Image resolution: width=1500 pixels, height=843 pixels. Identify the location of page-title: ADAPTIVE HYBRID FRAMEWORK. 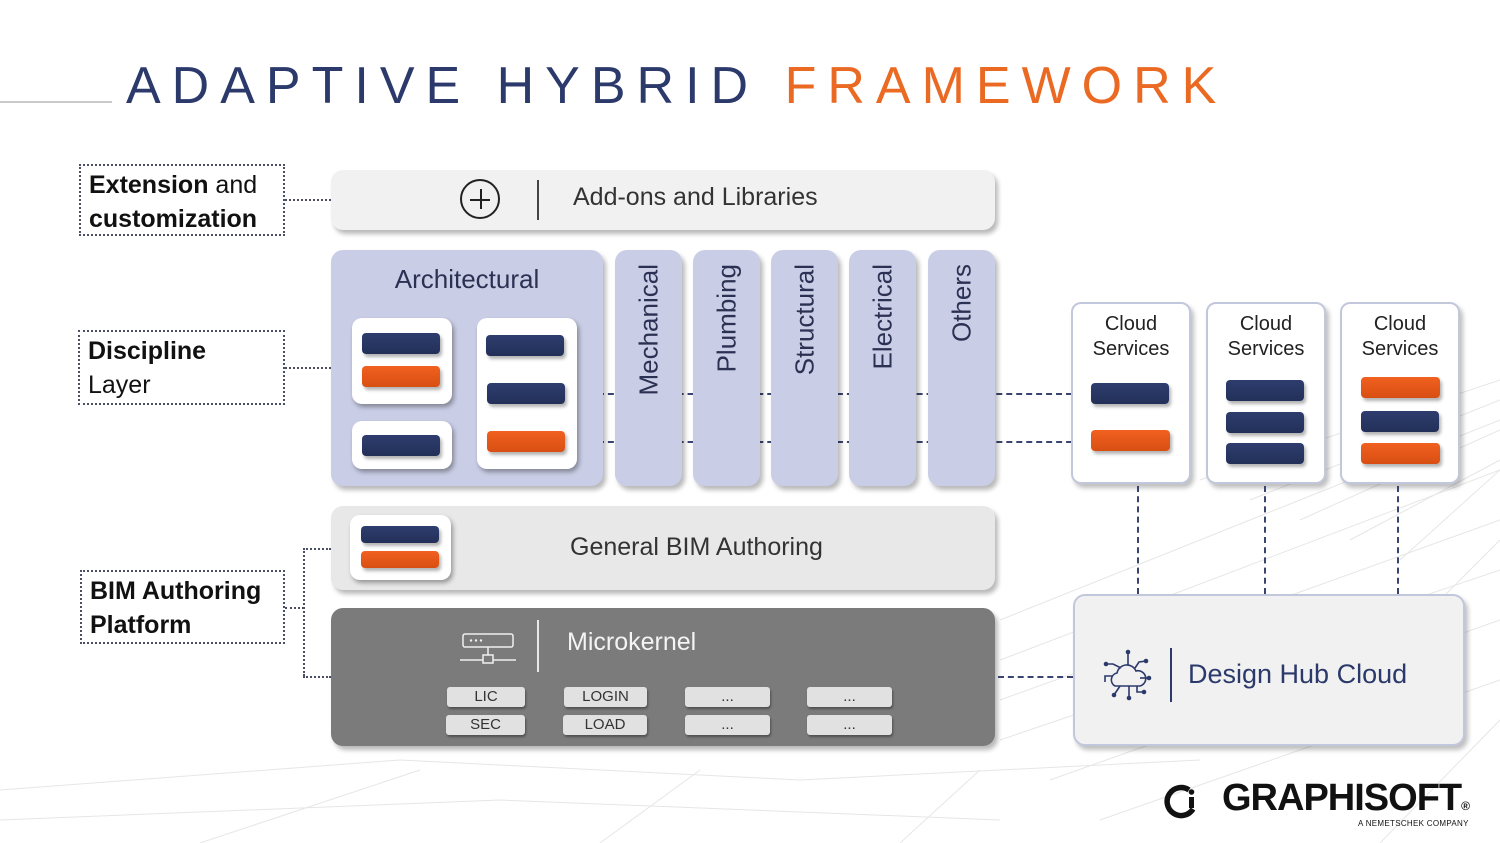
(676, 86).